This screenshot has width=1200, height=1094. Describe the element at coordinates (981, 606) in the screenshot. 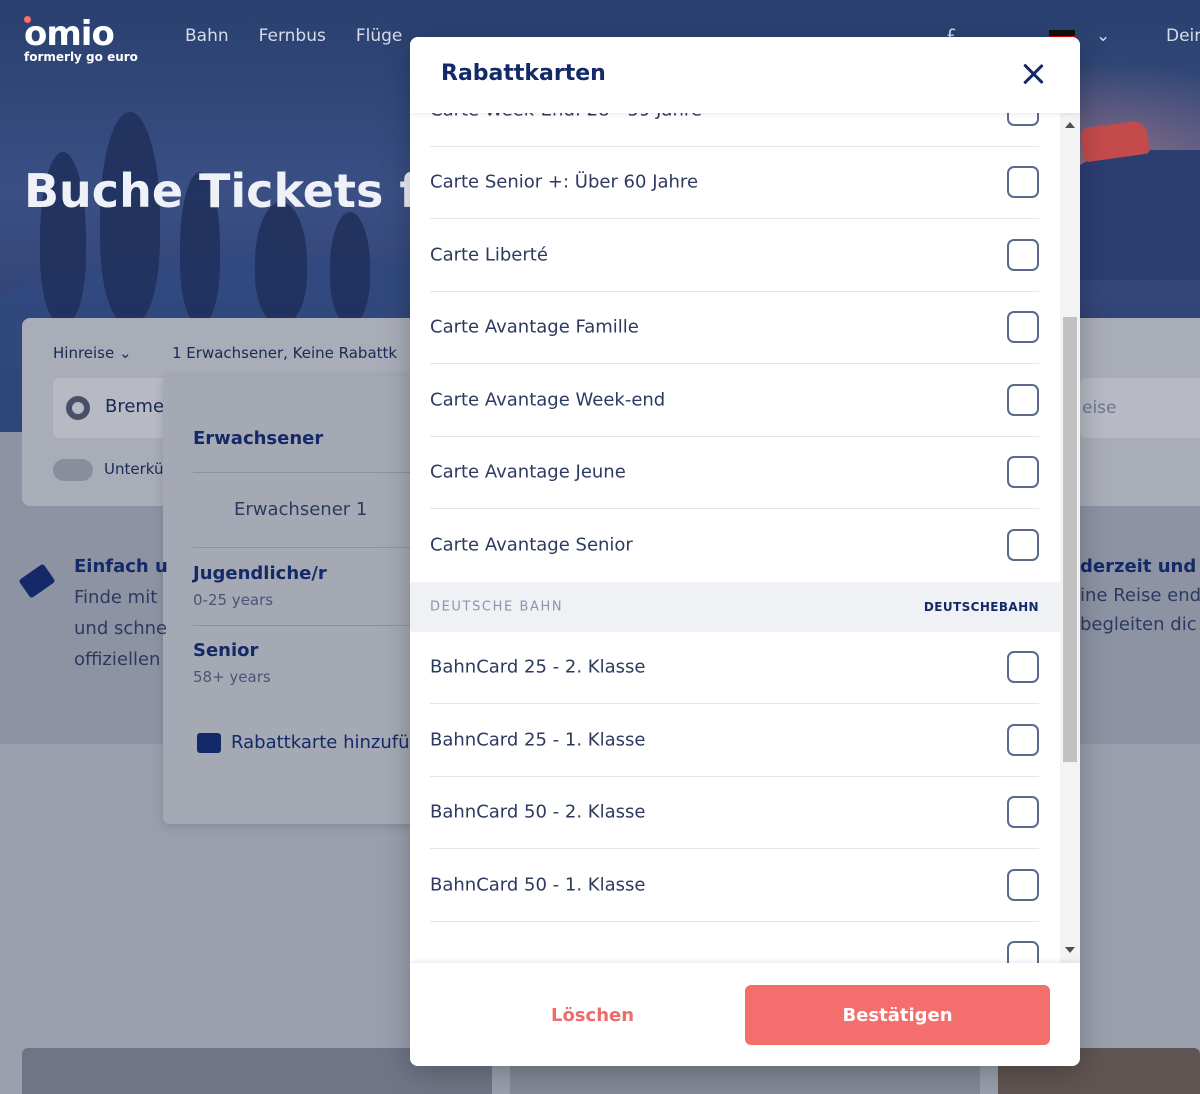

I see `section-logo: DEUTSCHEBAHN` at that location.